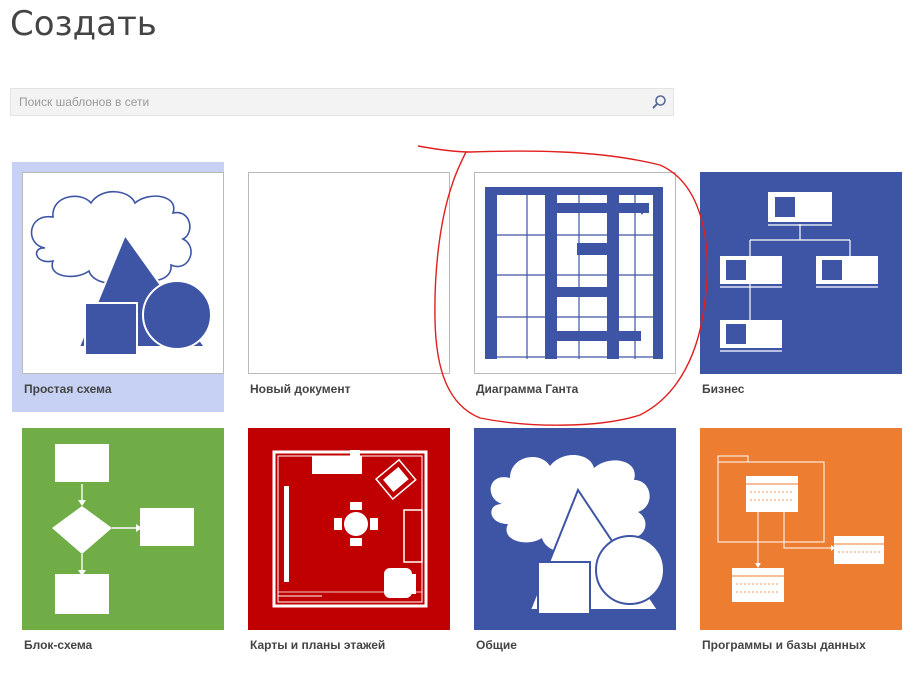  I want to click on template-label: Карты и планы этажей, so click(318, 645).